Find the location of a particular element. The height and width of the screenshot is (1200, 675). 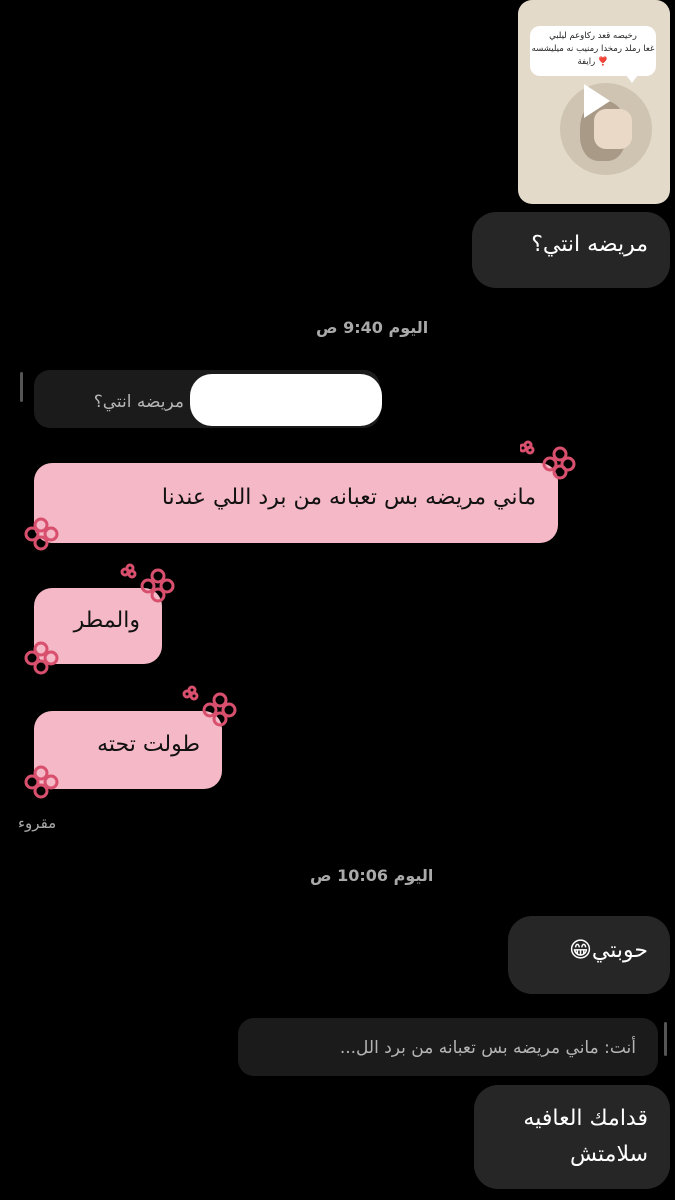

message-text: قدامك العافيه is located at coordinates (585, 1118).